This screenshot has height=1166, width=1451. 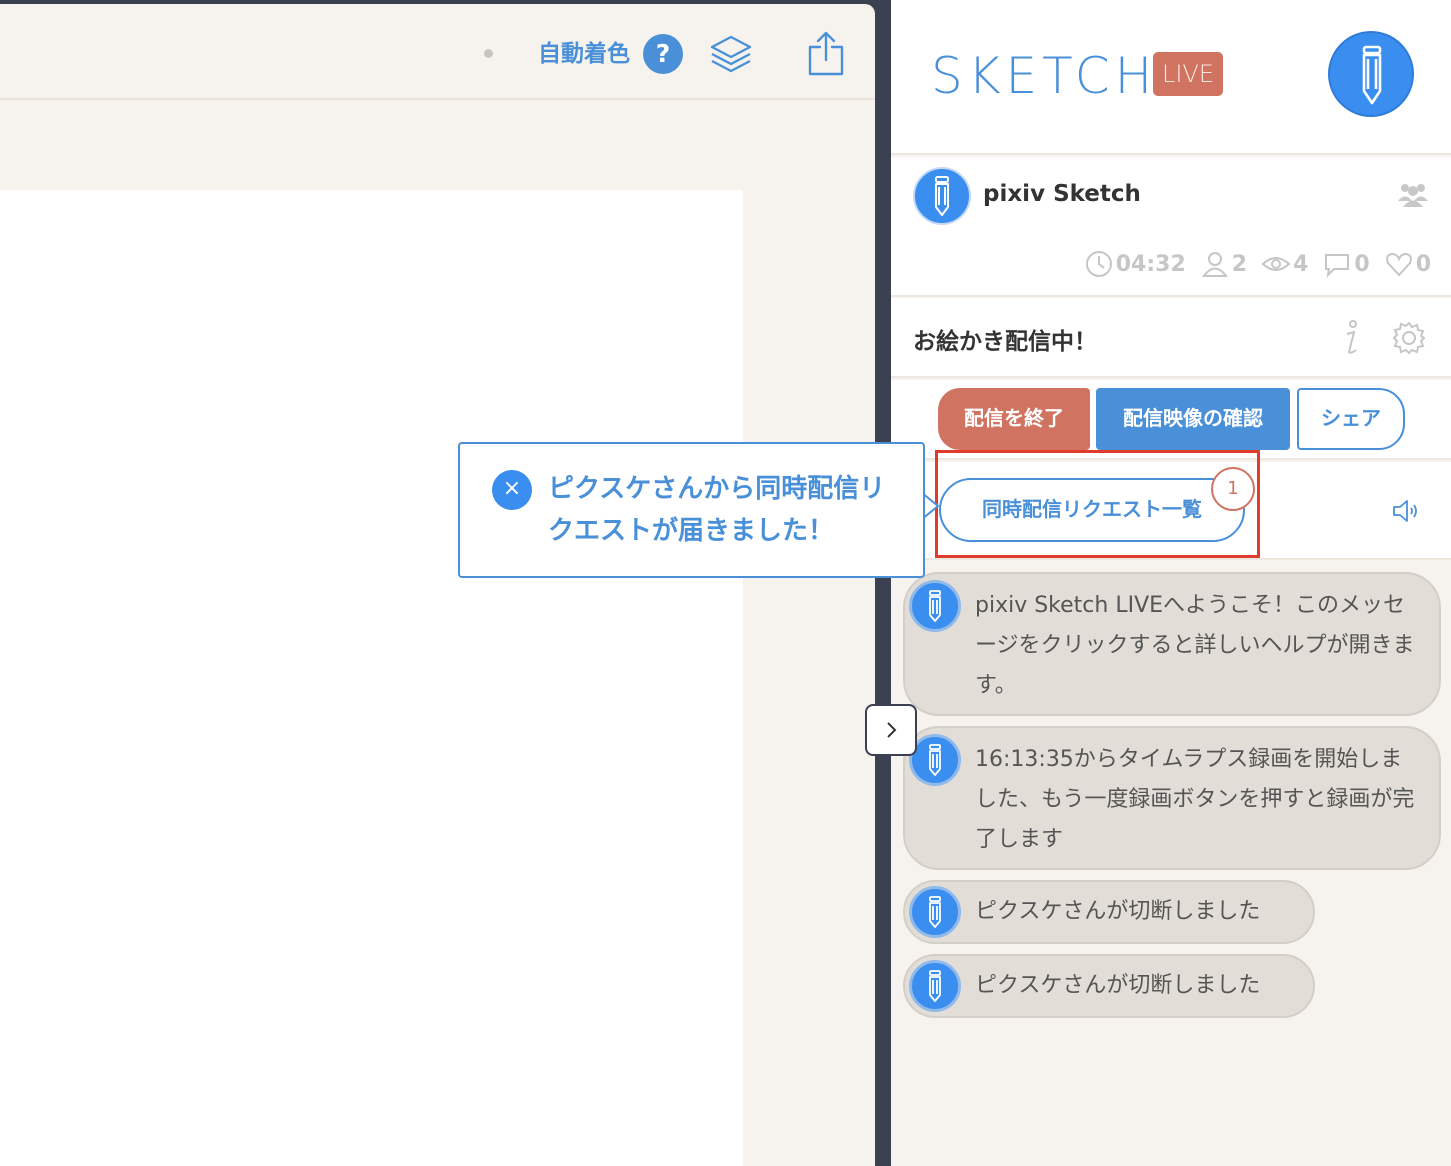 What do you see at coordinates (1398, 264) in the screenshot?
I see `heart-icon` at bounding box center [1398, 264].